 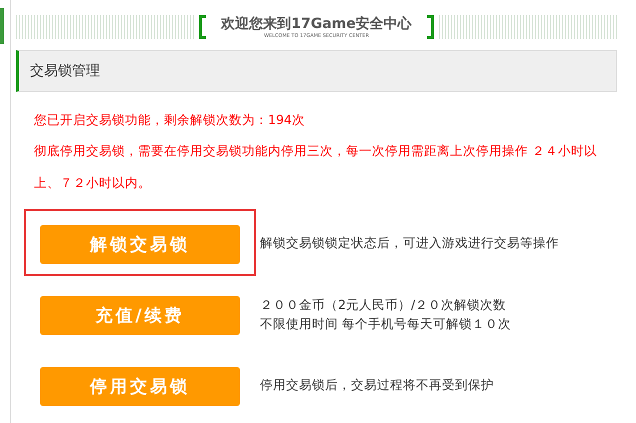 What do you see at coordinates (385, 323) in the screenshot?
I see `action-description: 不限使用时间 每个手机号每天可解锁１０次` at bounding box center [385, 323].